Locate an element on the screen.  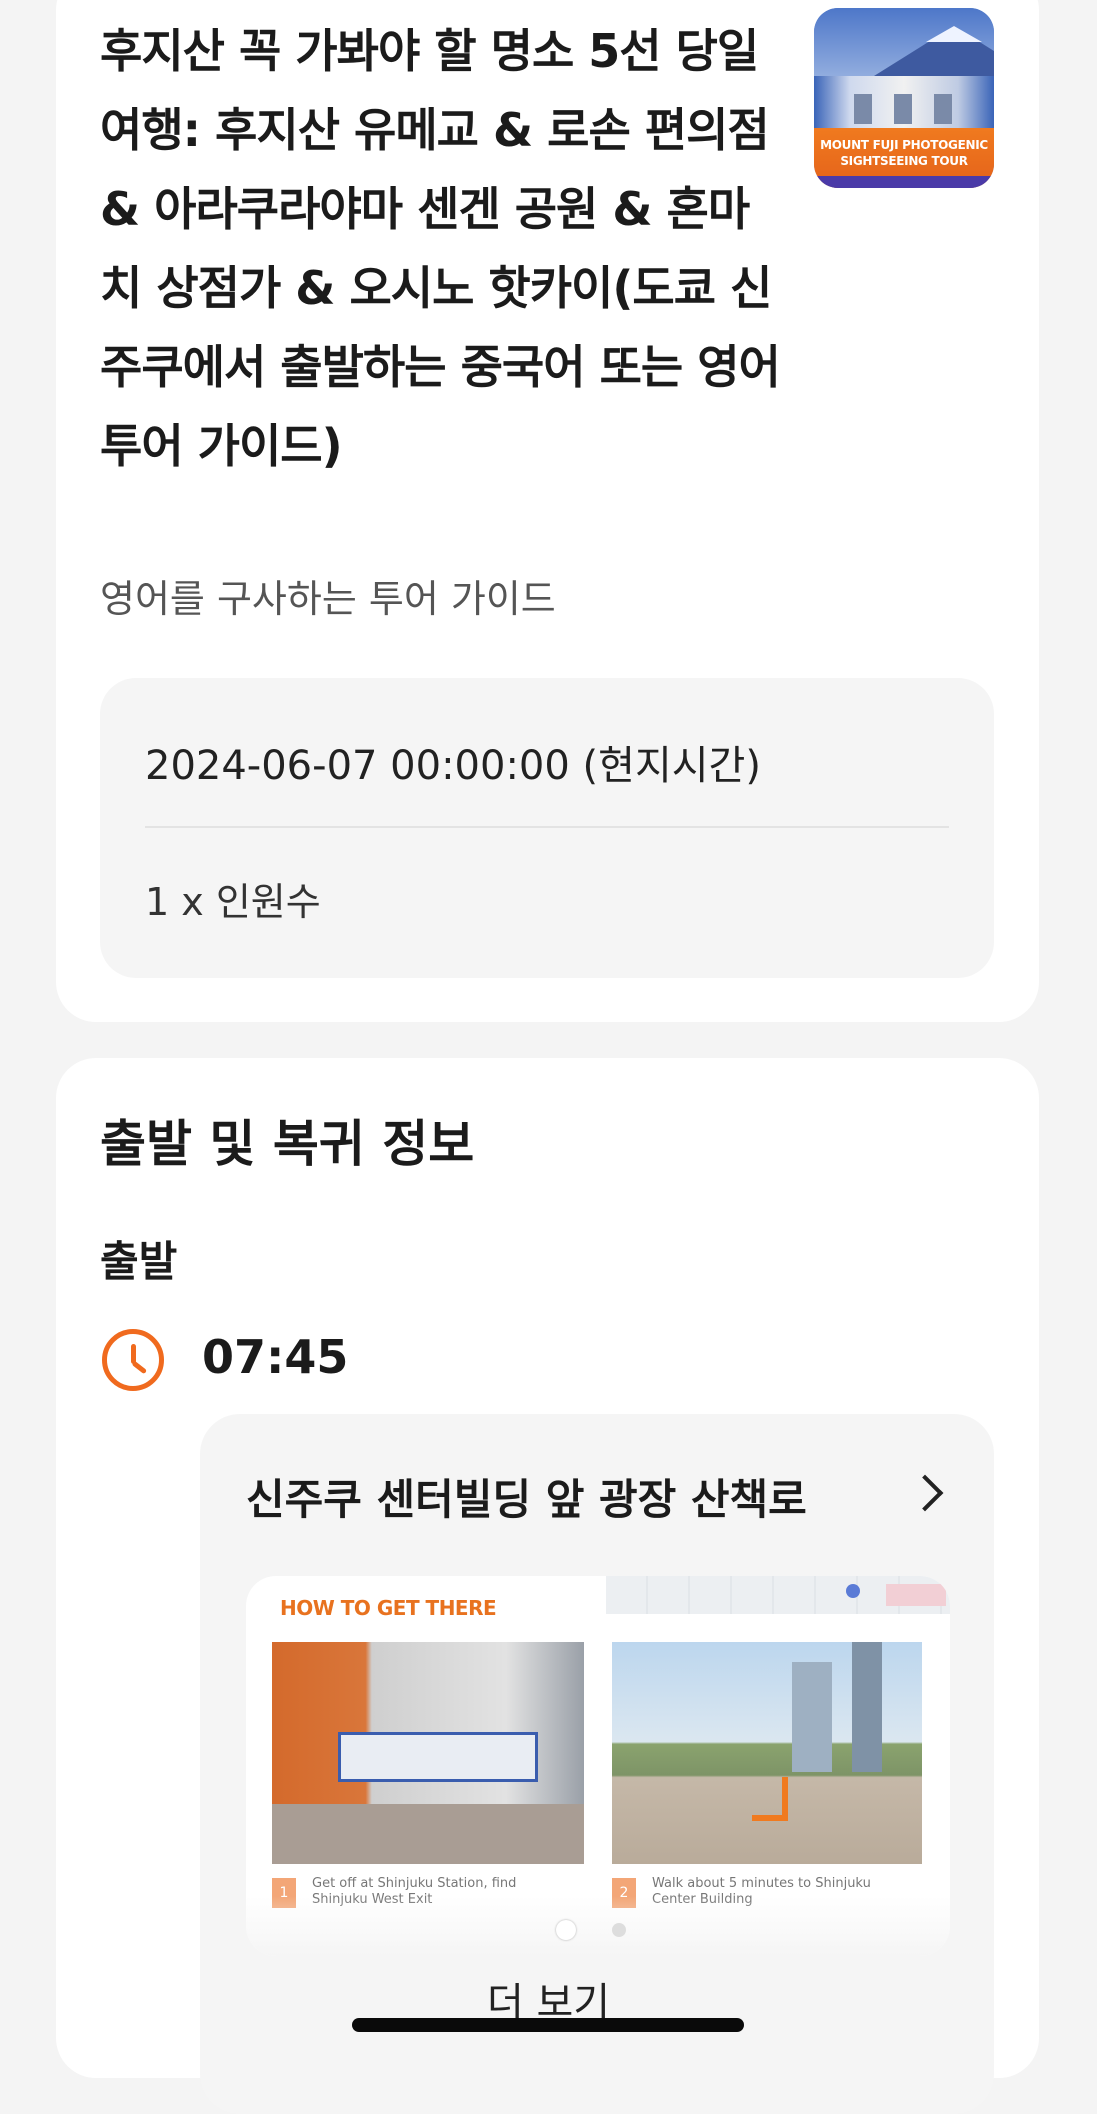
clock-icon is located at coordinates (133, 1360).